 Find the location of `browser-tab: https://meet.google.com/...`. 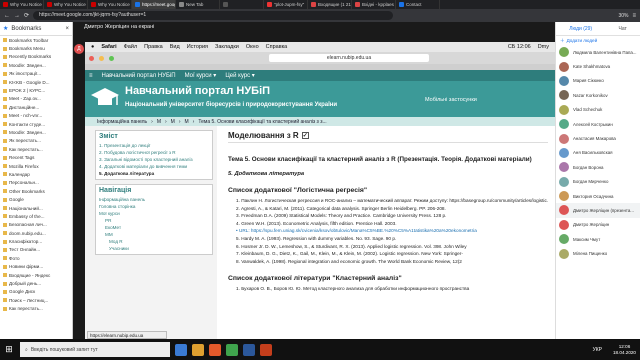

browser-tab: https://meet.google.com/... is located at coordinates (154, 4).